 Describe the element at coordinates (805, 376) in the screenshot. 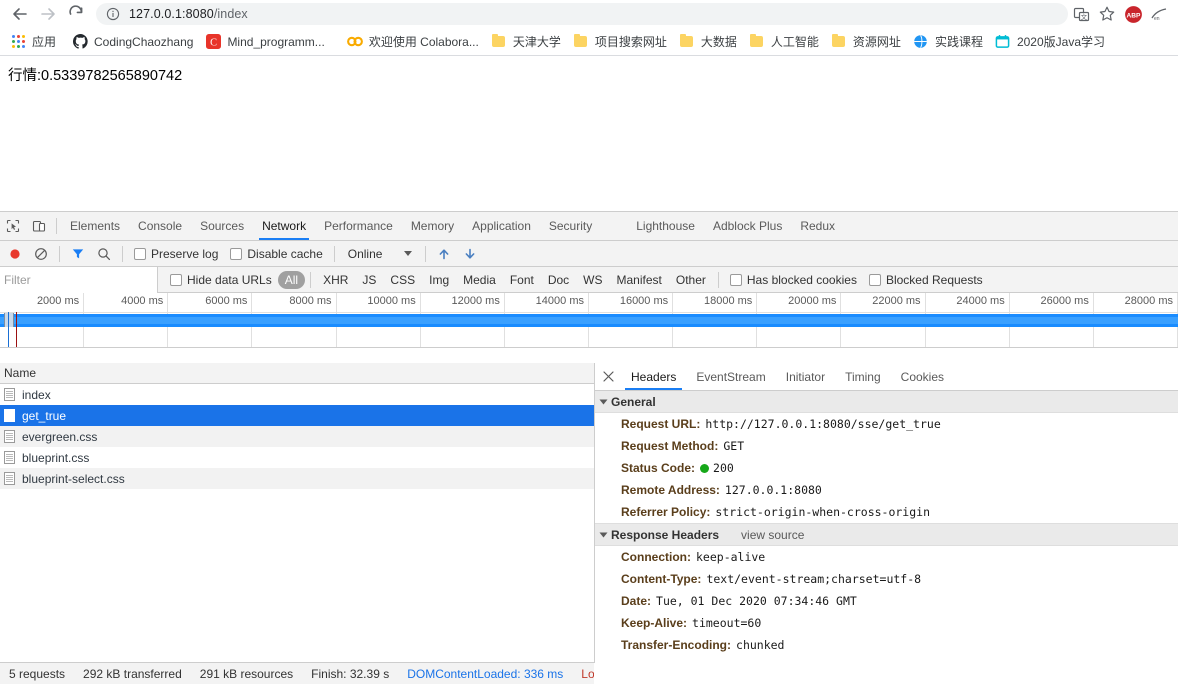

I see `detail-tab-initiator: Initiator` at that location.